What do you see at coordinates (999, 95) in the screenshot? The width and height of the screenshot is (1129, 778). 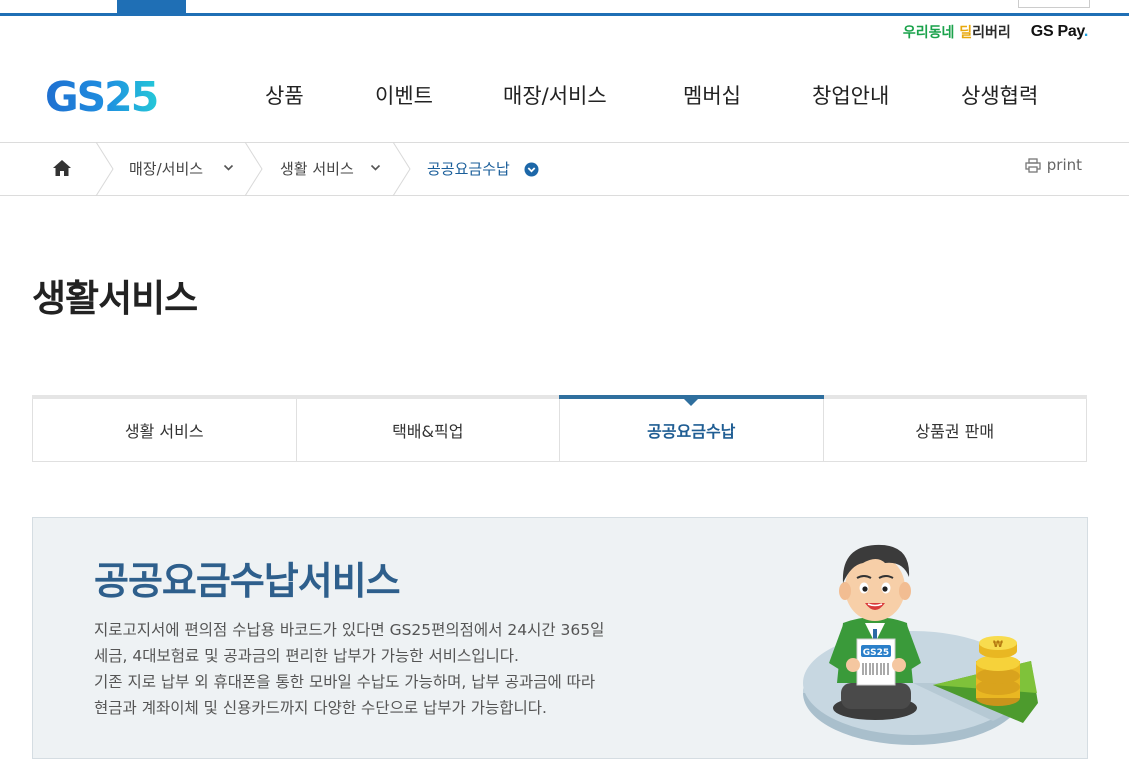 I see `nav-item-partnership: 상생협력` at bounding box center [999, 95].